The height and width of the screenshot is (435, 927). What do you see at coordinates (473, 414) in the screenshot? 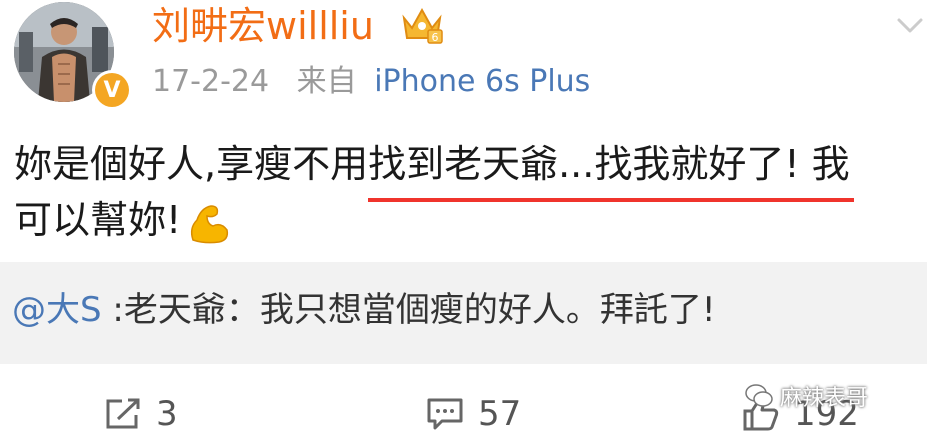
I see `comment-button: 57` at bounding box center [473, 414].